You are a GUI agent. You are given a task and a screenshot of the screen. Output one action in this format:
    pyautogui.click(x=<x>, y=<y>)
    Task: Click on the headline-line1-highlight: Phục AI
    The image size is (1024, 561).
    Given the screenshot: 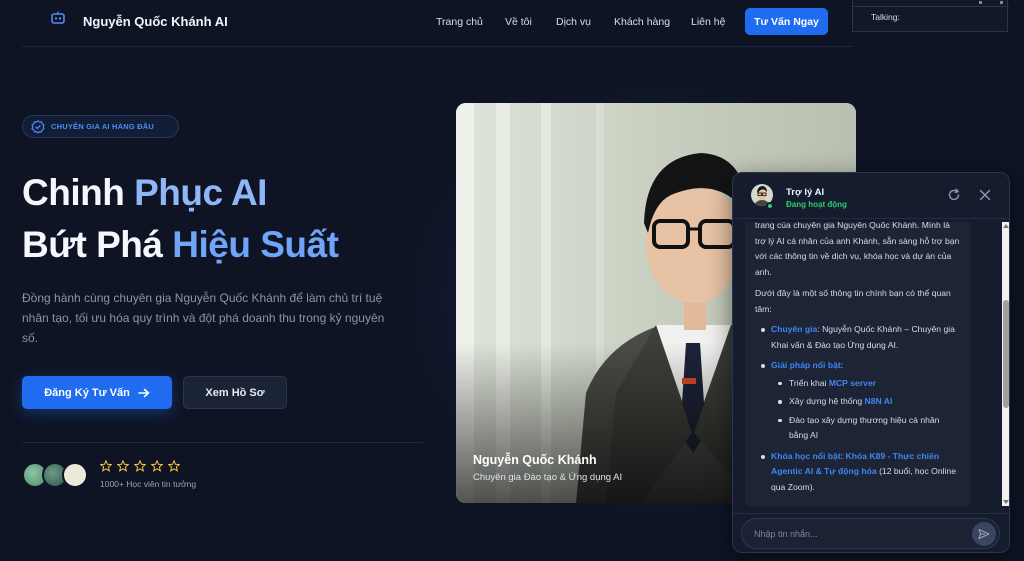 What is the action you would take?
    pyautogui.click(x=200, y=192)
    